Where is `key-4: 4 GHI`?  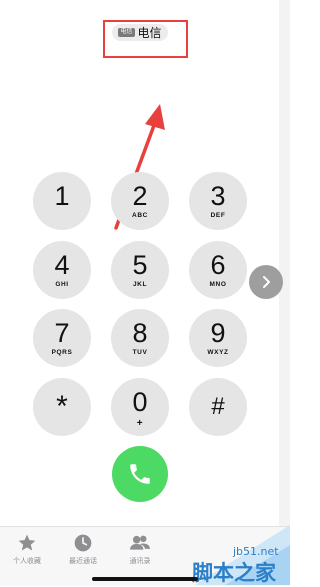
key-4: 4 GHI is located at coordinates (62, 270).